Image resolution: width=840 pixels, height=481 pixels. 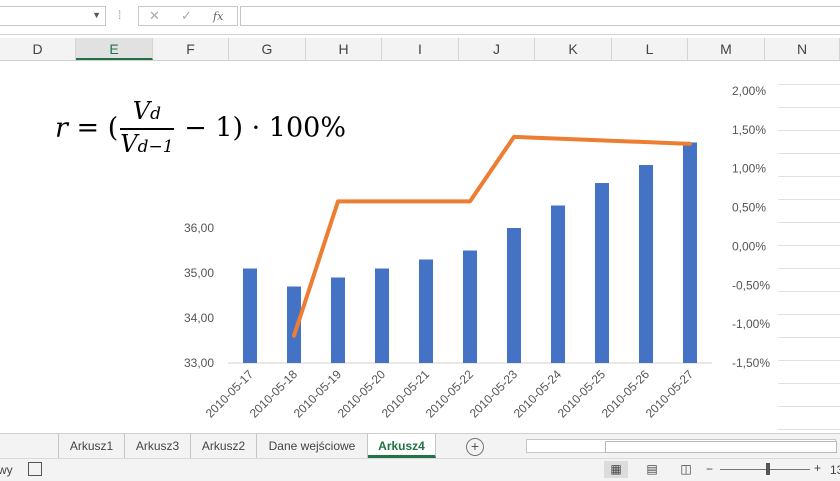 I want to click on column-header-i: I, so click(x=420, y=49).